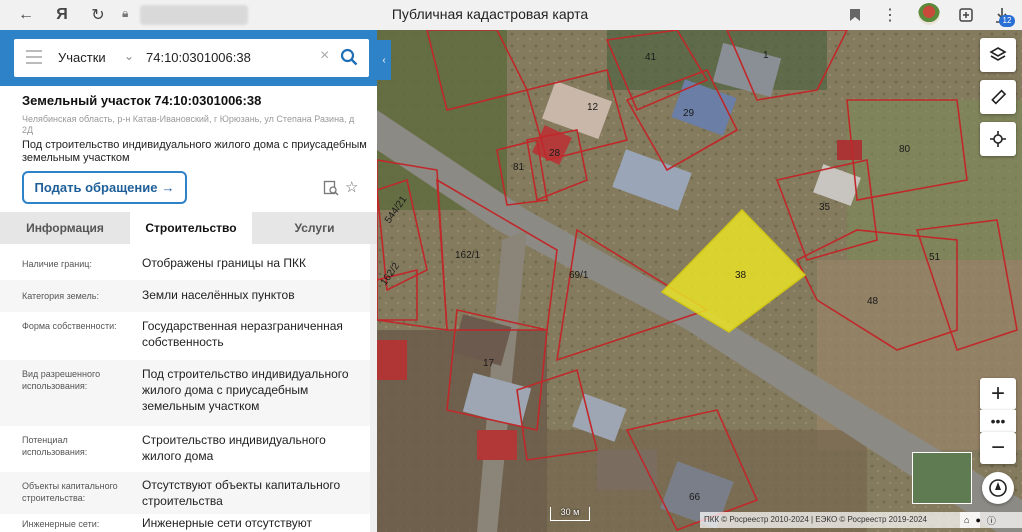 This screenshot has width=1022, height=532. What do you see at coordinates (998, 394) in the screenshot?
I see `zoom-in-button: +` at bounding box center [998, 394].